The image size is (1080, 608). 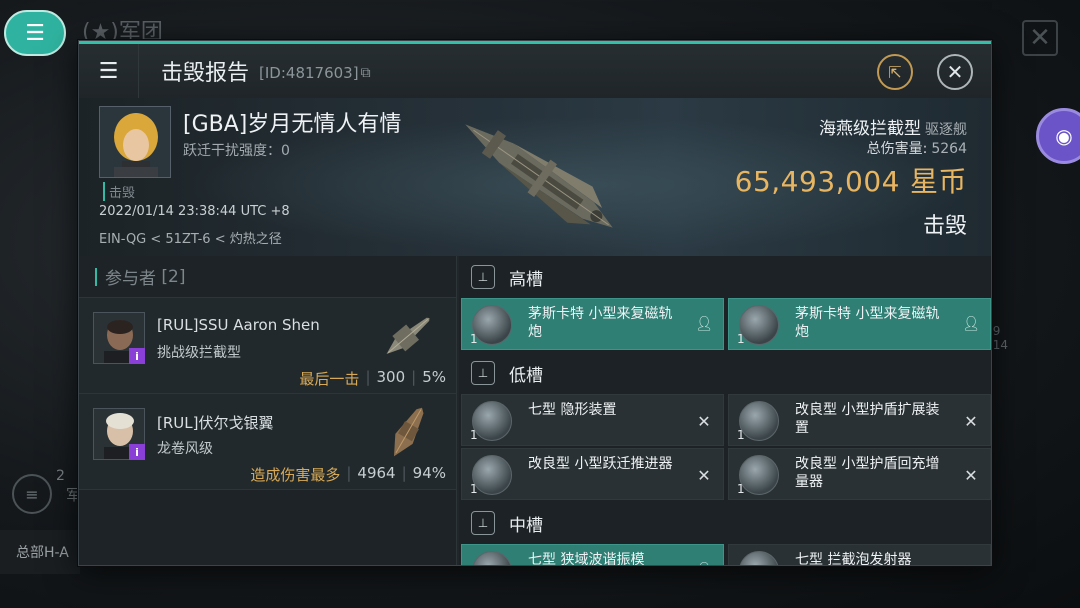 I want to click on title-bar: ☰ 击毁报告 [ID:4817603] ⧉ ⇱ ✕, so click(x=535, y=71).